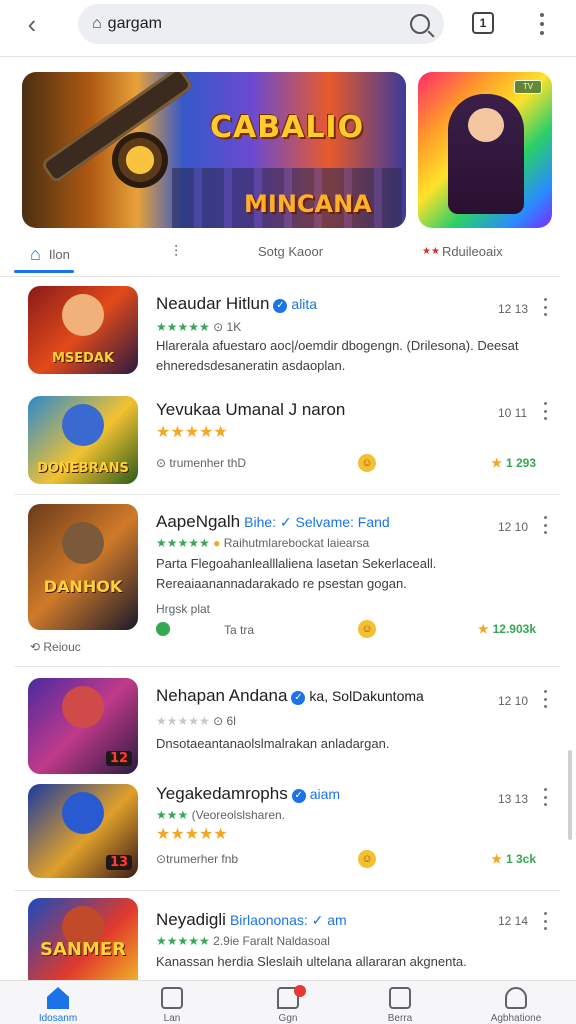 This screenshot has width=576, height=1024. I want to click on app-footer: Ta tra ☺ ★ 12.903k, so click(346, 631).